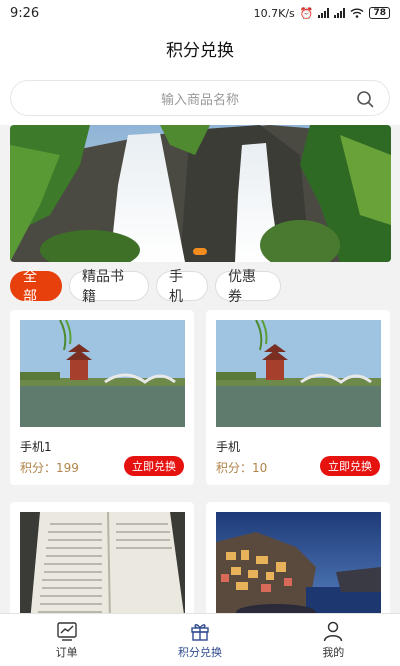 The width and height of the screenshot is (400, 666). Describe the element at coordinates (379, 13) in the screenshot. I see `battery-icon: 78` at that location.